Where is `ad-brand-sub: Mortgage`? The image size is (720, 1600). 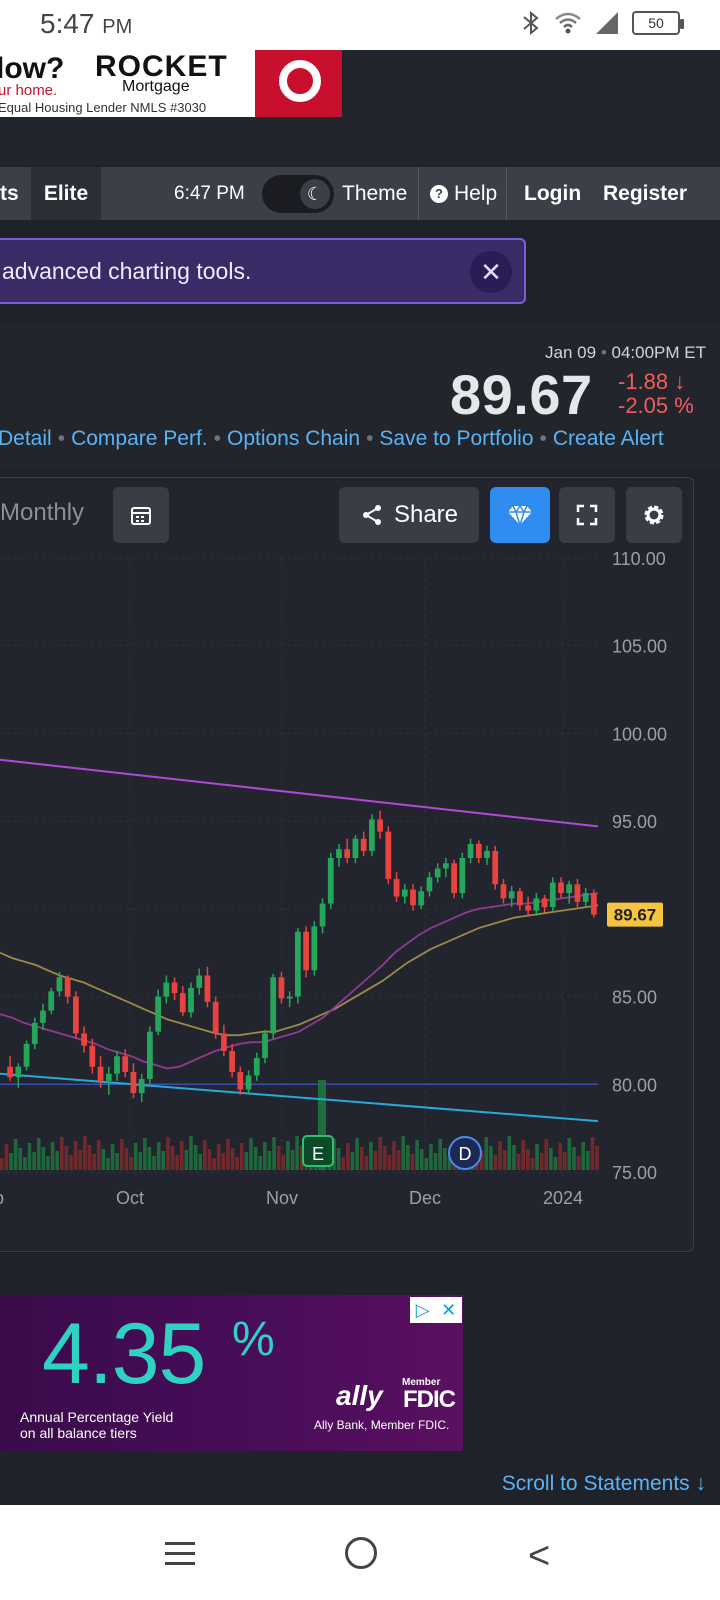
ad-brand-sub: Mortgage is located at coordinates (156, 86).